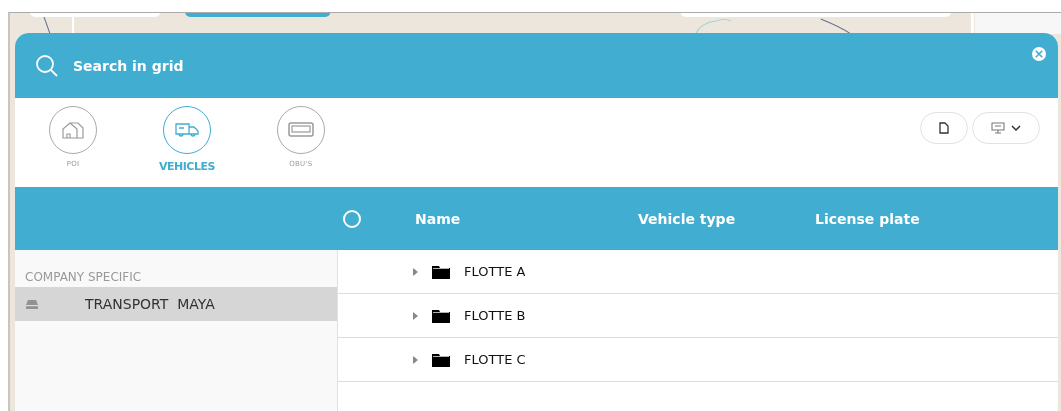 The image size is (1061, 411). What do you see at coordinates (495, 315) in the screenshot?
I see `table-cell: FLOTTE B` at bounding box center [495, 315].